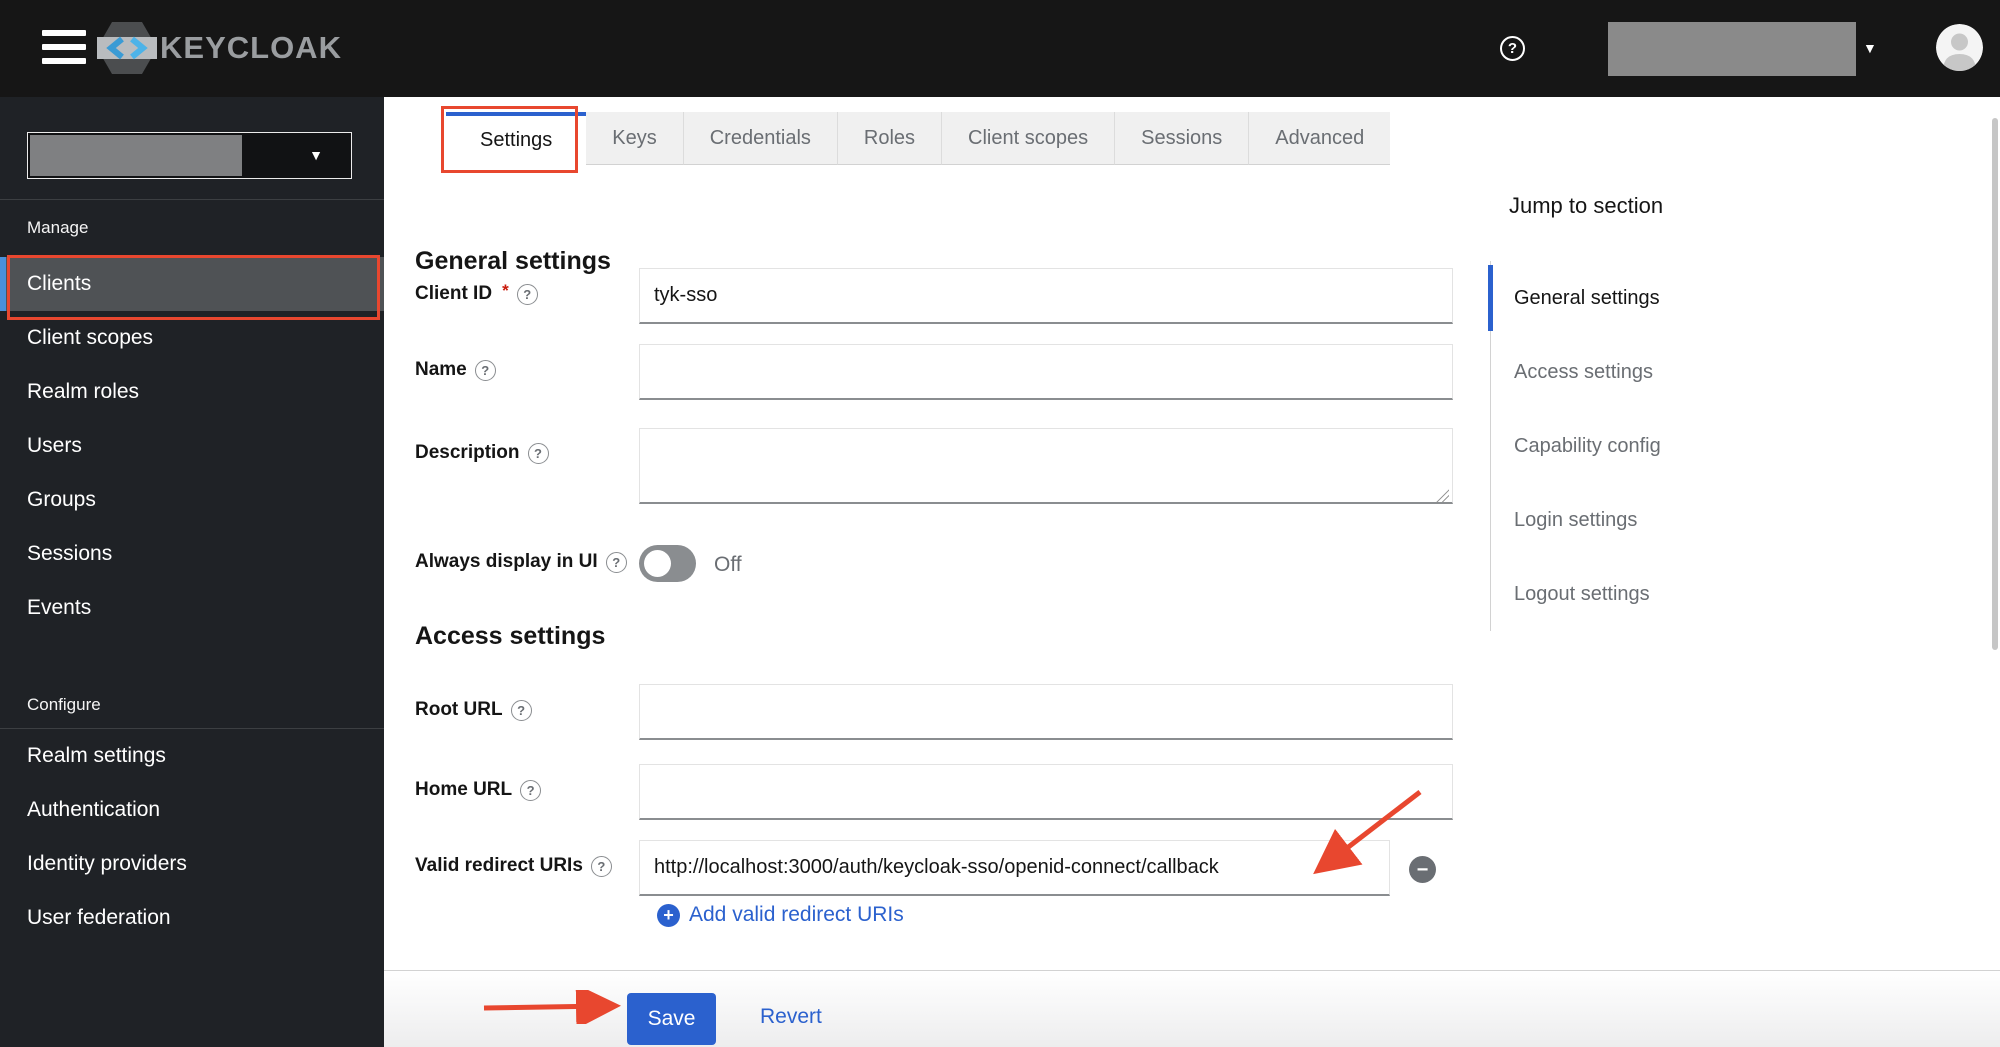  What do you see at coordinates (476, 293) in the screenshot?
I see `client-id-label: Client ID * ?` at bounding box center [476, 293].